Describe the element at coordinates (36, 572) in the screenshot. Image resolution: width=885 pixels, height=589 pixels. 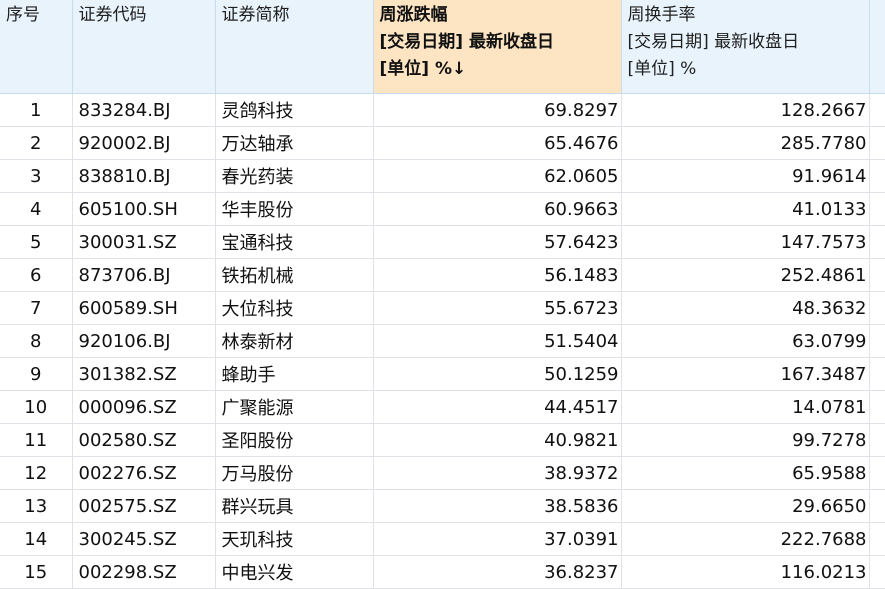
I see `row-seq: 15` at that location.